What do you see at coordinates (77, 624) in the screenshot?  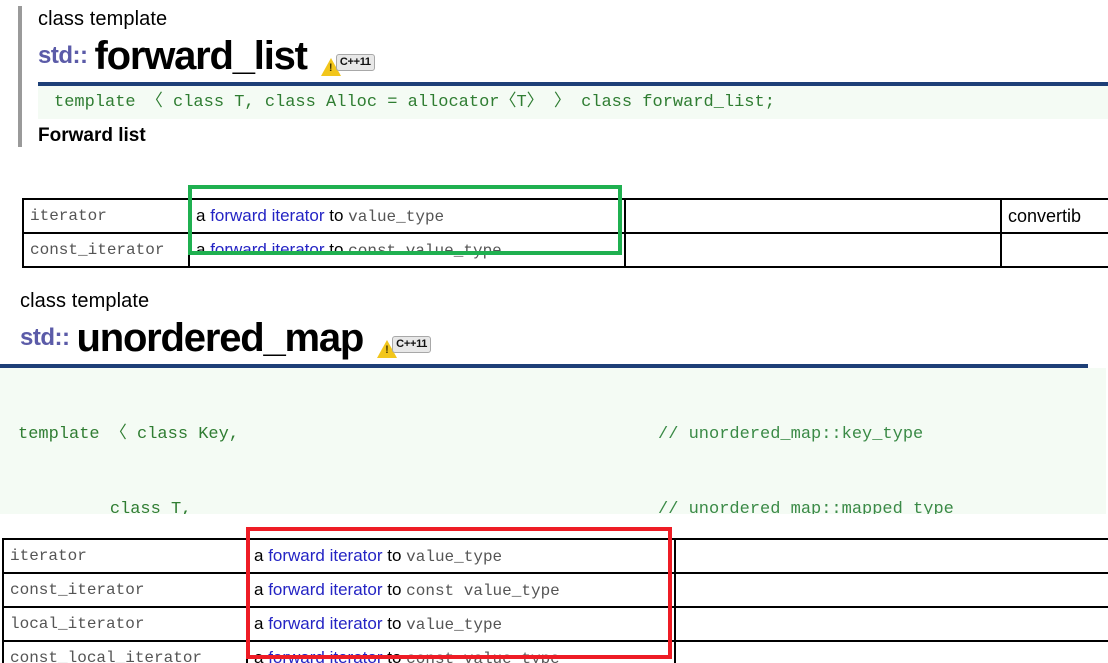 I see `member-type-name: local_iterator` at bounding box center [77, 624].